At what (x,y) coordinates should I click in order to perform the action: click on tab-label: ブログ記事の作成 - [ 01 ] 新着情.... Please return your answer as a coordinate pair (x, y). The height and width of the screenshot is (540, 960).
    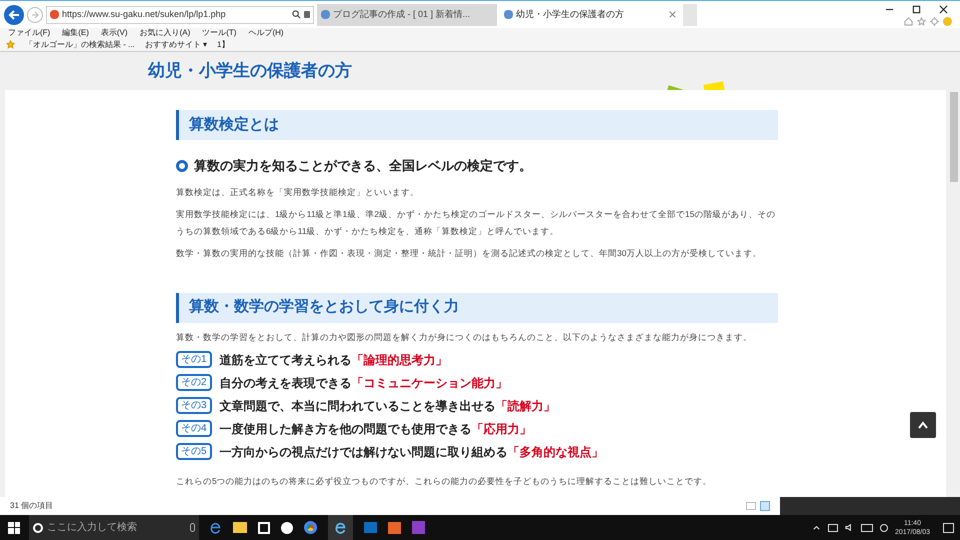
    Looking at the image, I should click on (401, 14).